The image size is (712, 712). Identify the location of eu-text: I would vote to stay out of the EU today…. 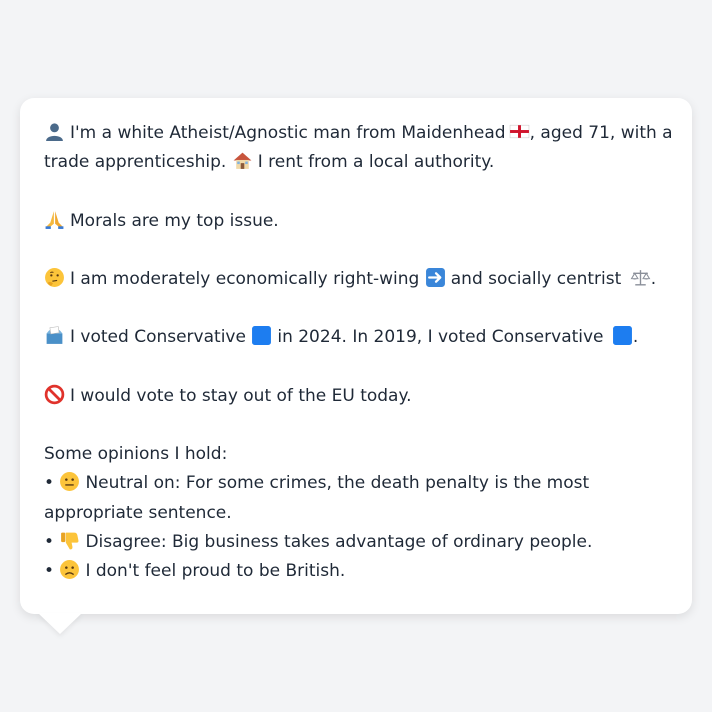
(241, 395).